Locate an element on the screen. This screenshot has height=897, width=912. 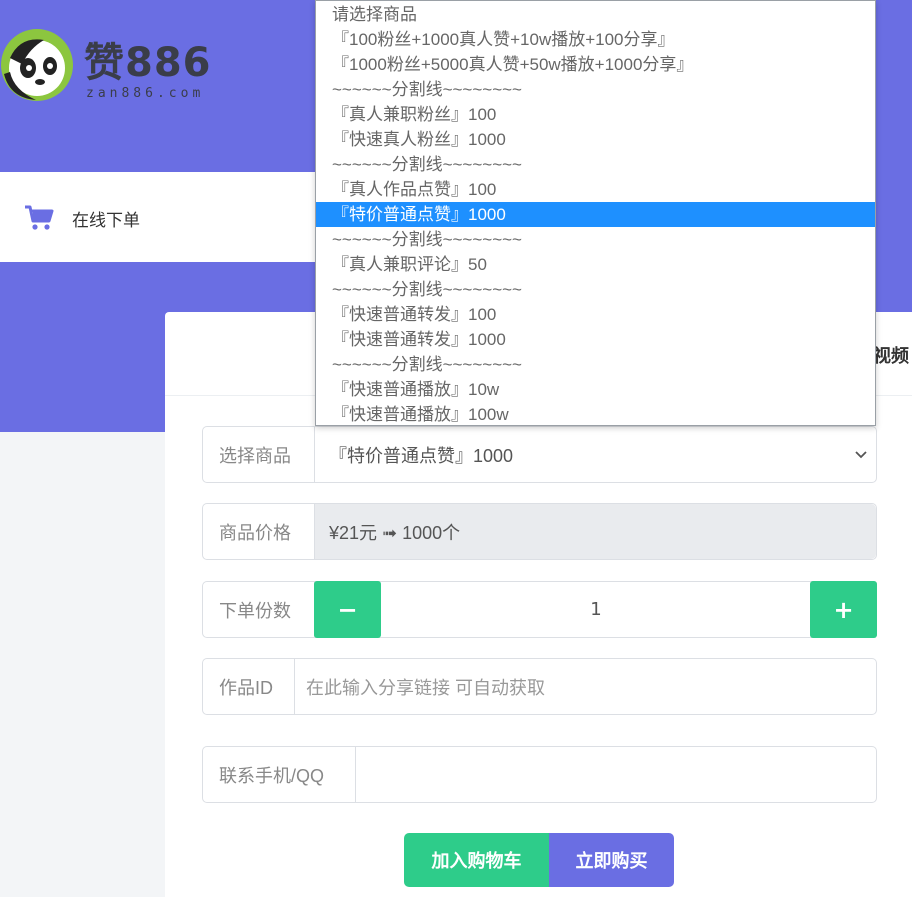
dropdown-option: 『100粉丝+1000真人赞+10w播放+100分享』 is located at coordinates (595, 39).